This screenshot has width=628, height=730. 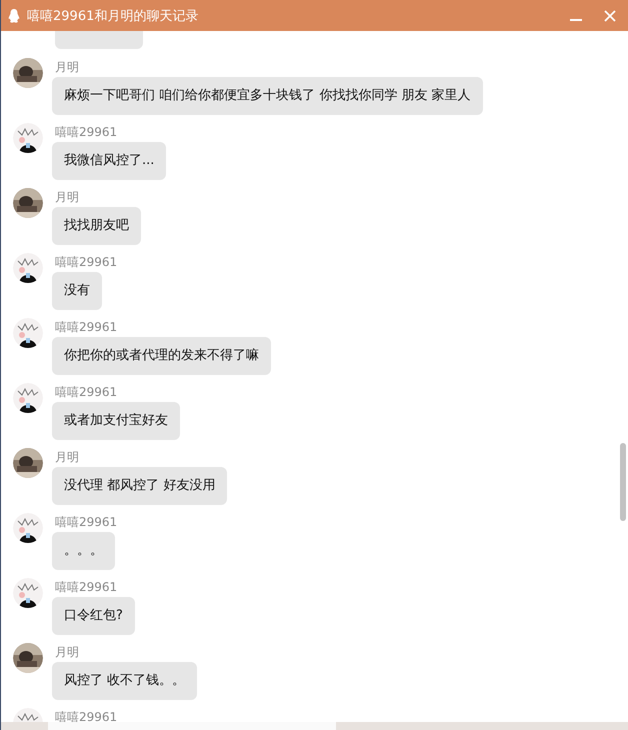 What do you see at coordinates (93, 616) in the screenshot?
I see `message-bubble: 口令红包?` at bounding box center [93, 616].